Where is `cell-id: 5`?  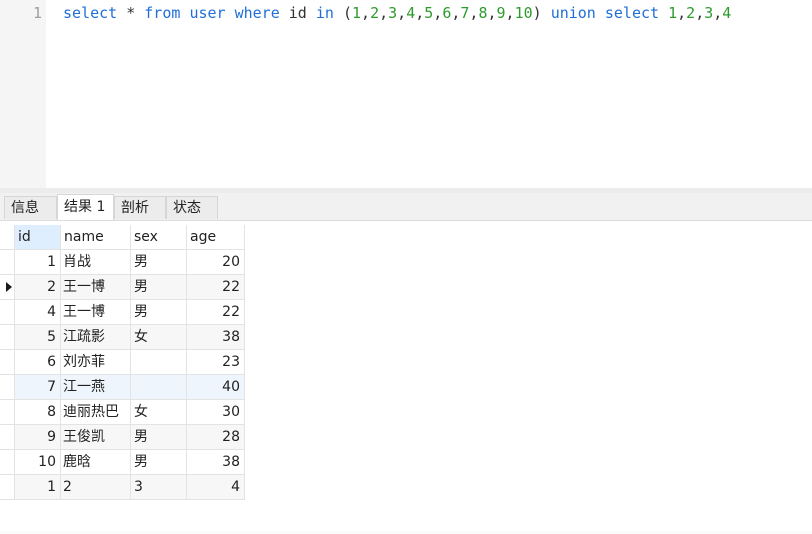
cell-id: 5 is located at coordinates (38, 337).